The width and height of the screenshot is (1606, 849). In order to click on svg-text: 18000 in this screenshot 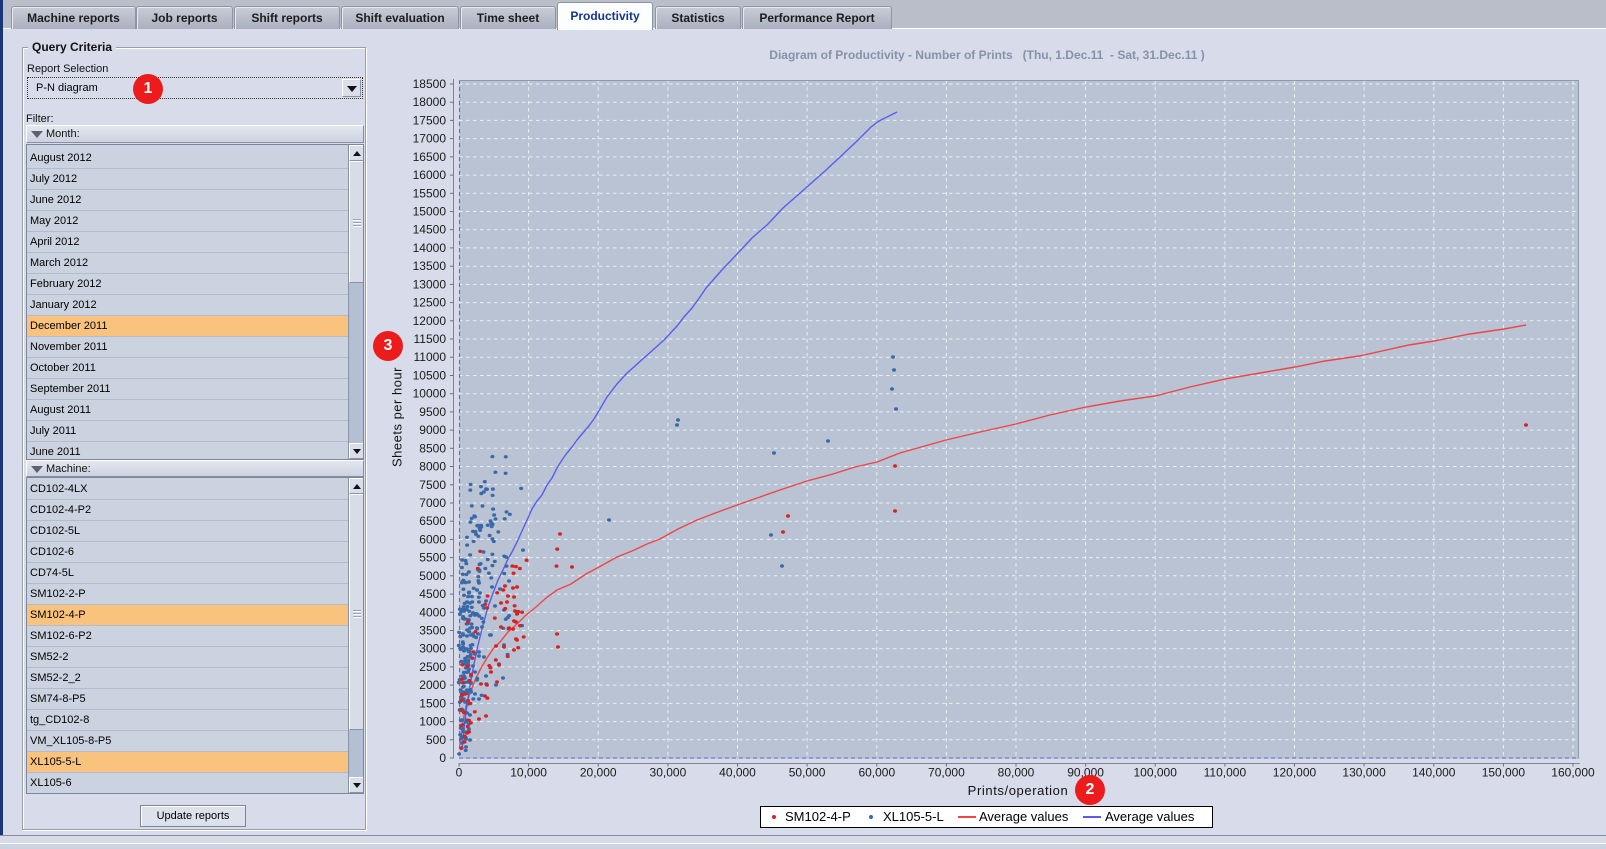, I will do `click(430, 102)`.